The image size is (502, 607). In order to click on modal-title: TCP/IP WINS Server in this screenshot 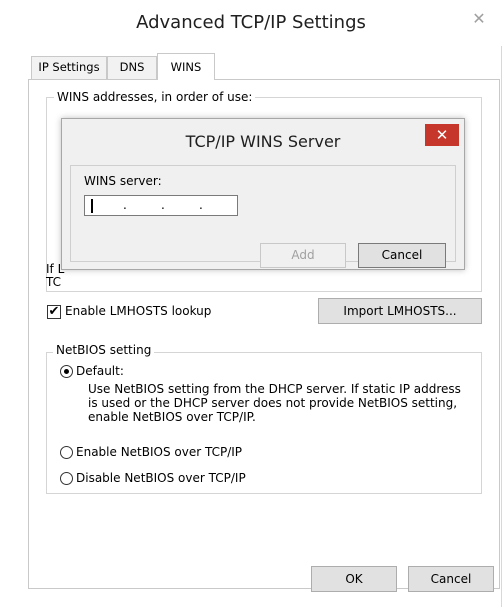, I will do `click(263, 141)`.